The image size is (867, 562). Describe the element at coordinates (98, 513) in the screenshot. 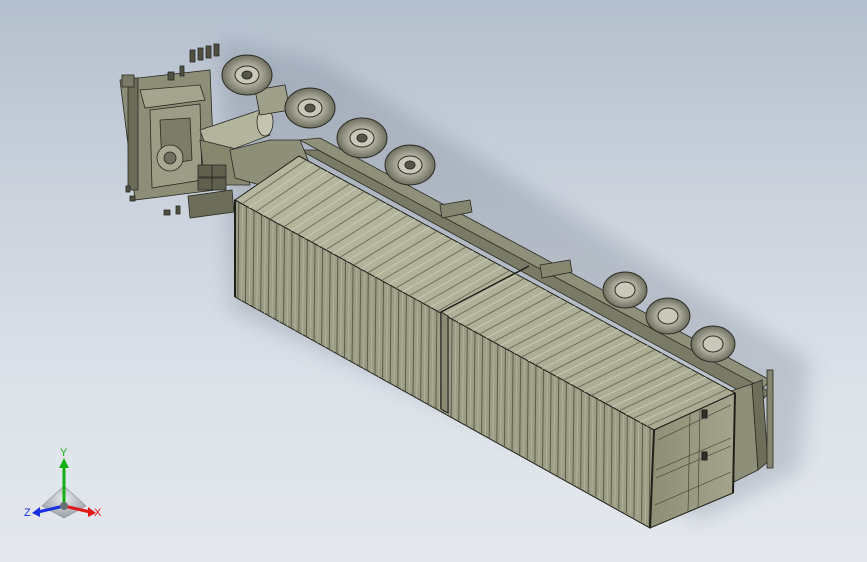

I see `x-axis-label: X` at that location.